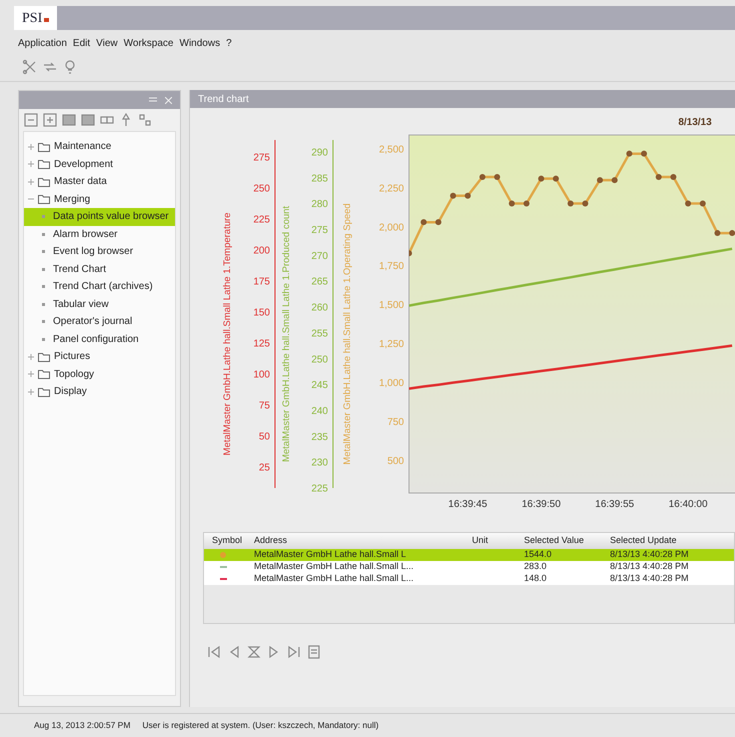  What do you see at coordinates (355, 541) in the screenshot?
I see `column-header: Address` at bounding box center [355, 541].